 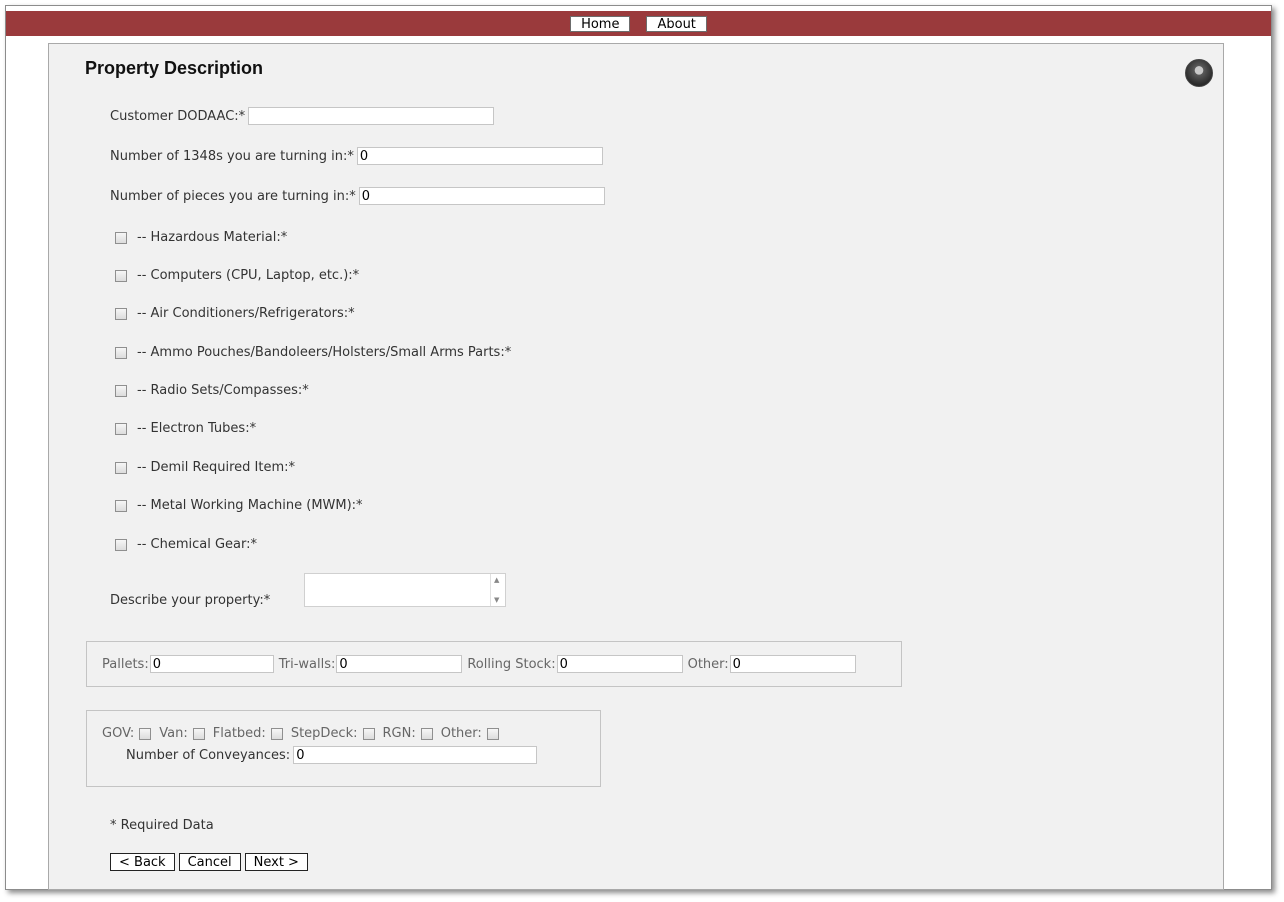 I want to click on other-vehicle-label: Other:, so click(x=461, y=733).